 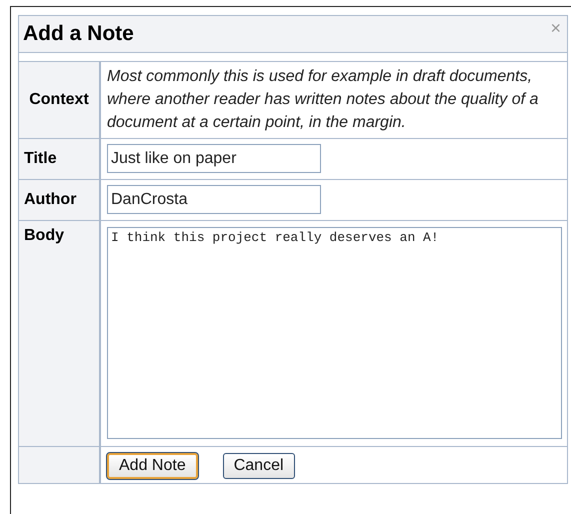 I want to click on field-label: Author, so click(x=50, y=200).